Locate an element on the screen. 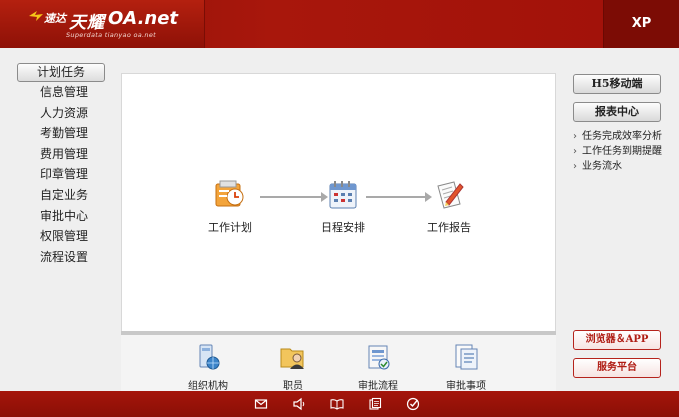  logo-subtitle: Superdata tianyao oa.net is located at coordinates (111, 35).